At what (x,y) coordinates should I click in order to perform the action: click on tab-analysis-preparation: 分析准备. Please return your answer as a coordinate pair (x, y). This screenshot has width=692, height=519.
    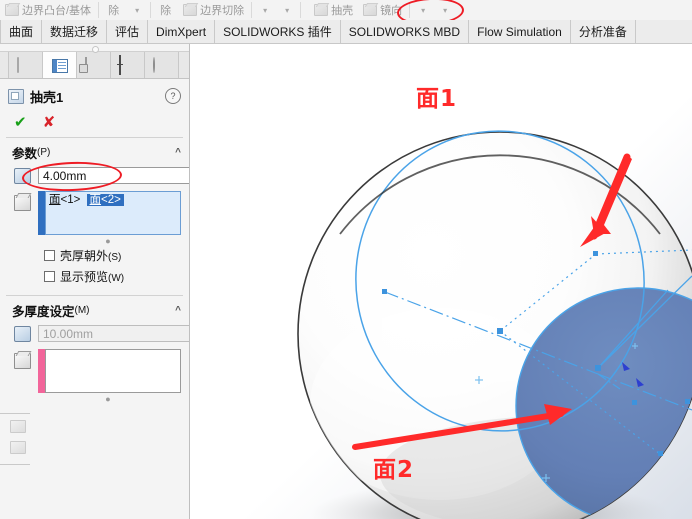
    Looking at the image, I should click on (603, 31).